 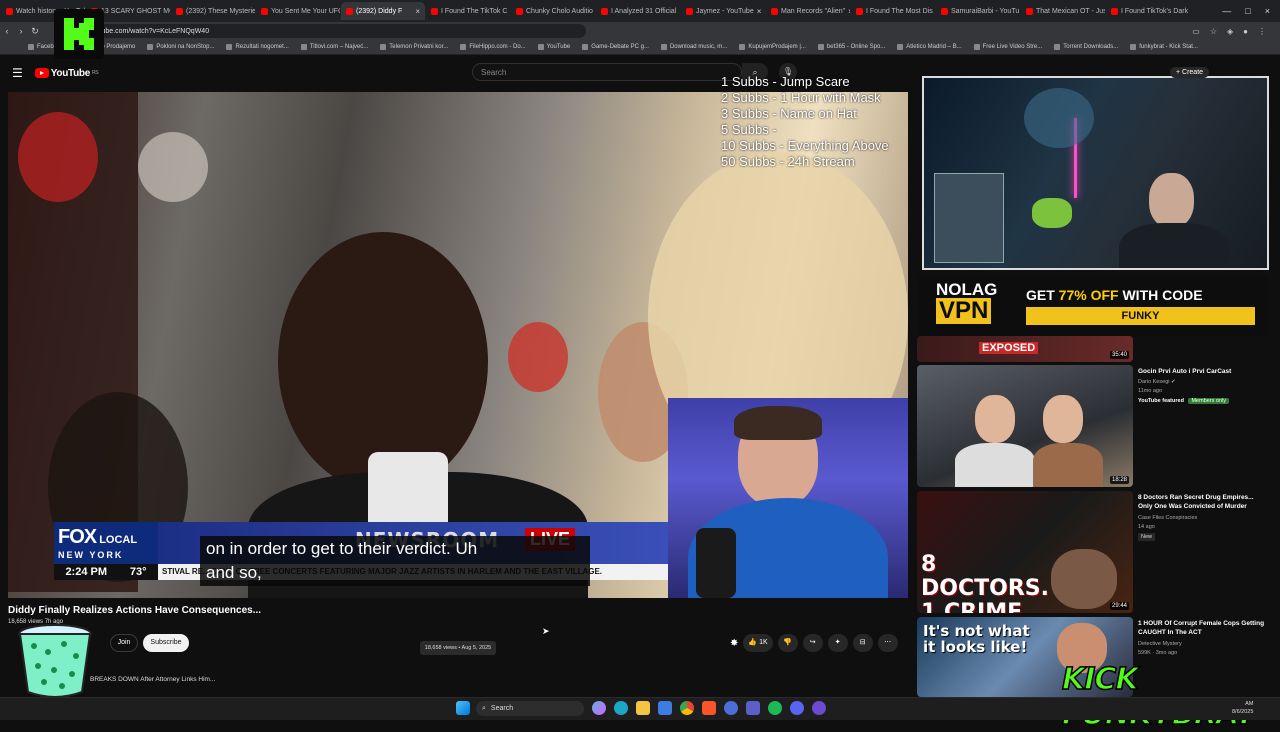 I want to click on ask-icon: ✦, so click(x=837, y=643).